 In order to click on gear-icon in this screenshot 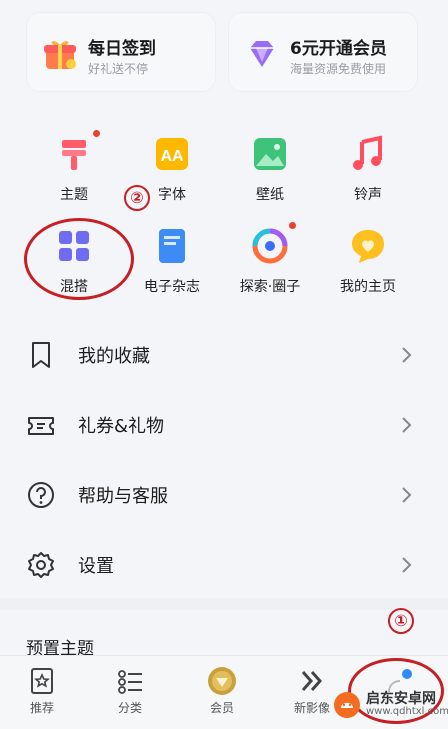, I will do `click(41, 565)`.